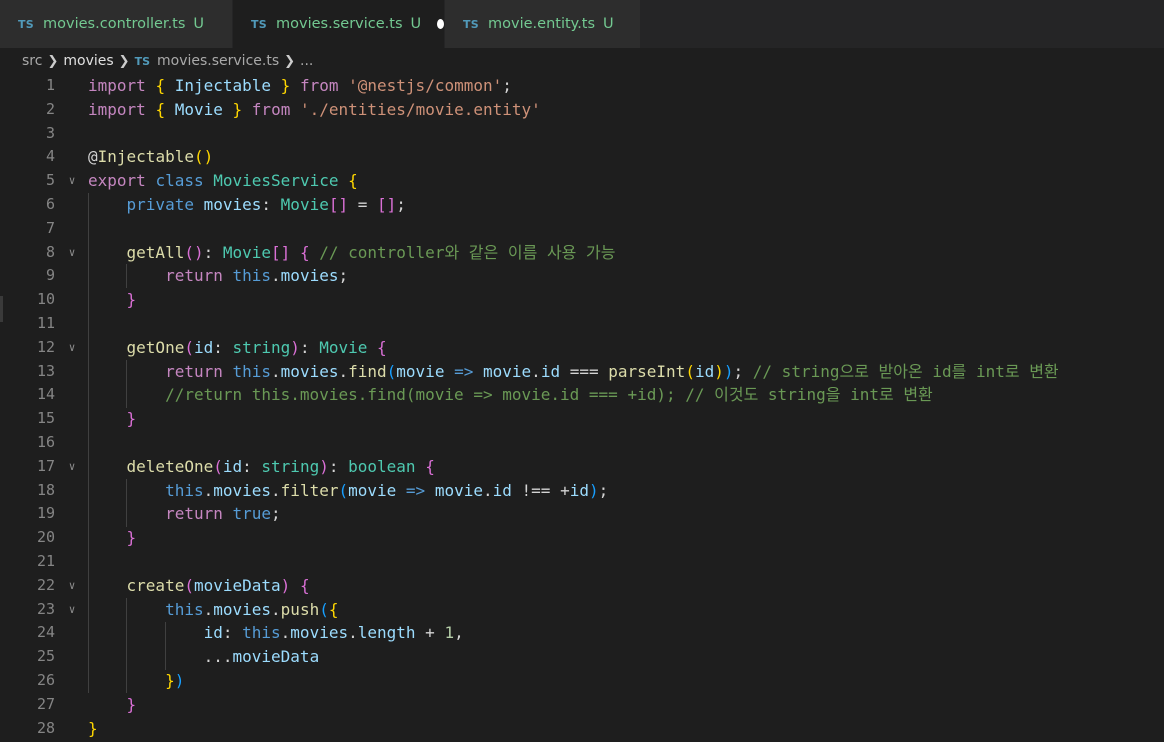 The width and height of the screenshot is (1164, 742). Describe the element at coordinates (582, 562) in the screenshot. I see `code-line: 21` at that location.